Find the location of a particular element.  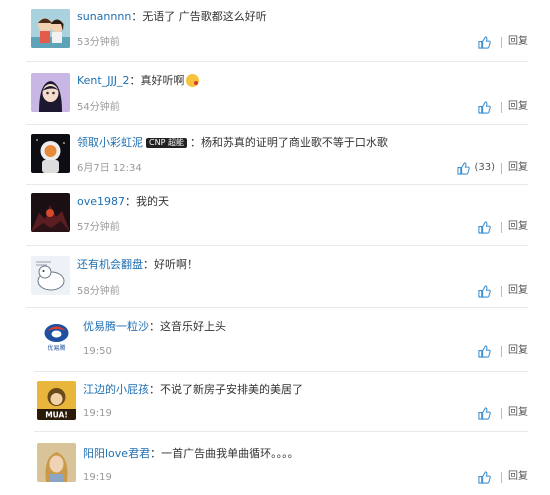

comment-time: 58分钟前 is located at coordinates (98, 291).